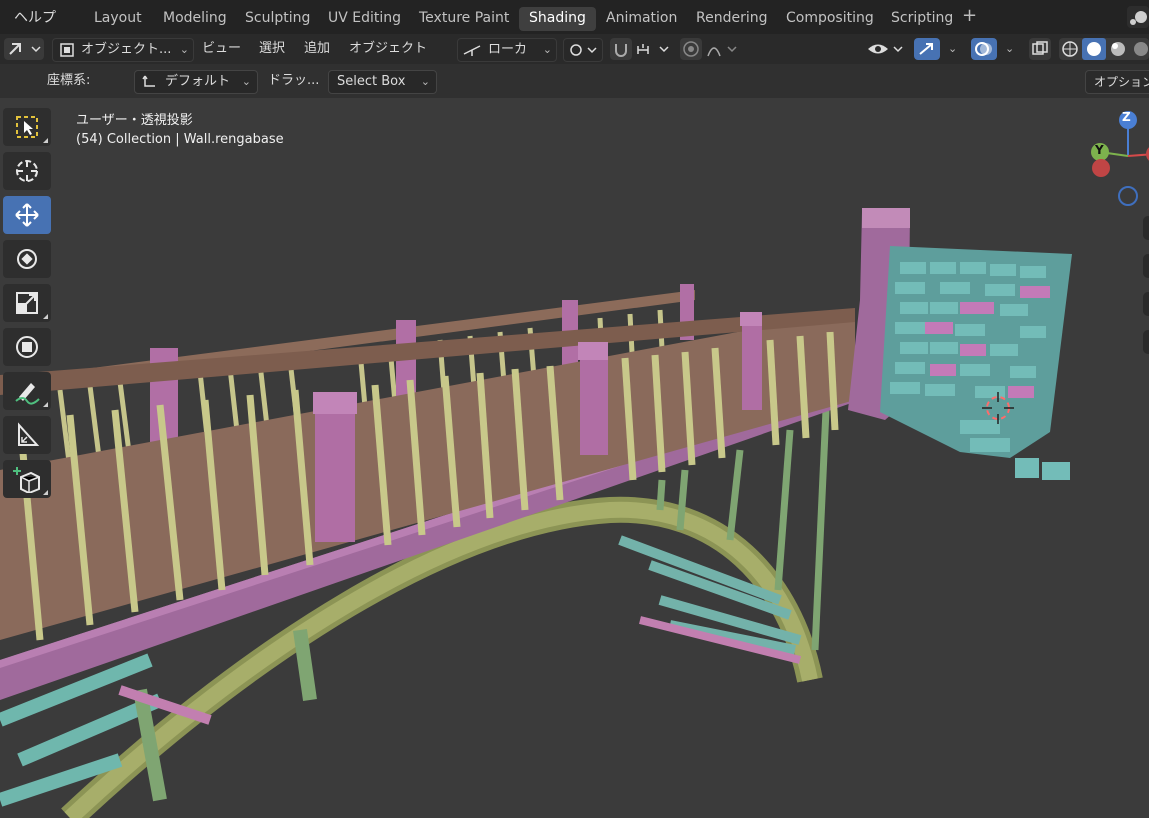 This screenshot has width=1149, height=818. Describe the element at coordinates (371, 81) in the screenshot. I see `drag-select-value: Select Box` at that location.